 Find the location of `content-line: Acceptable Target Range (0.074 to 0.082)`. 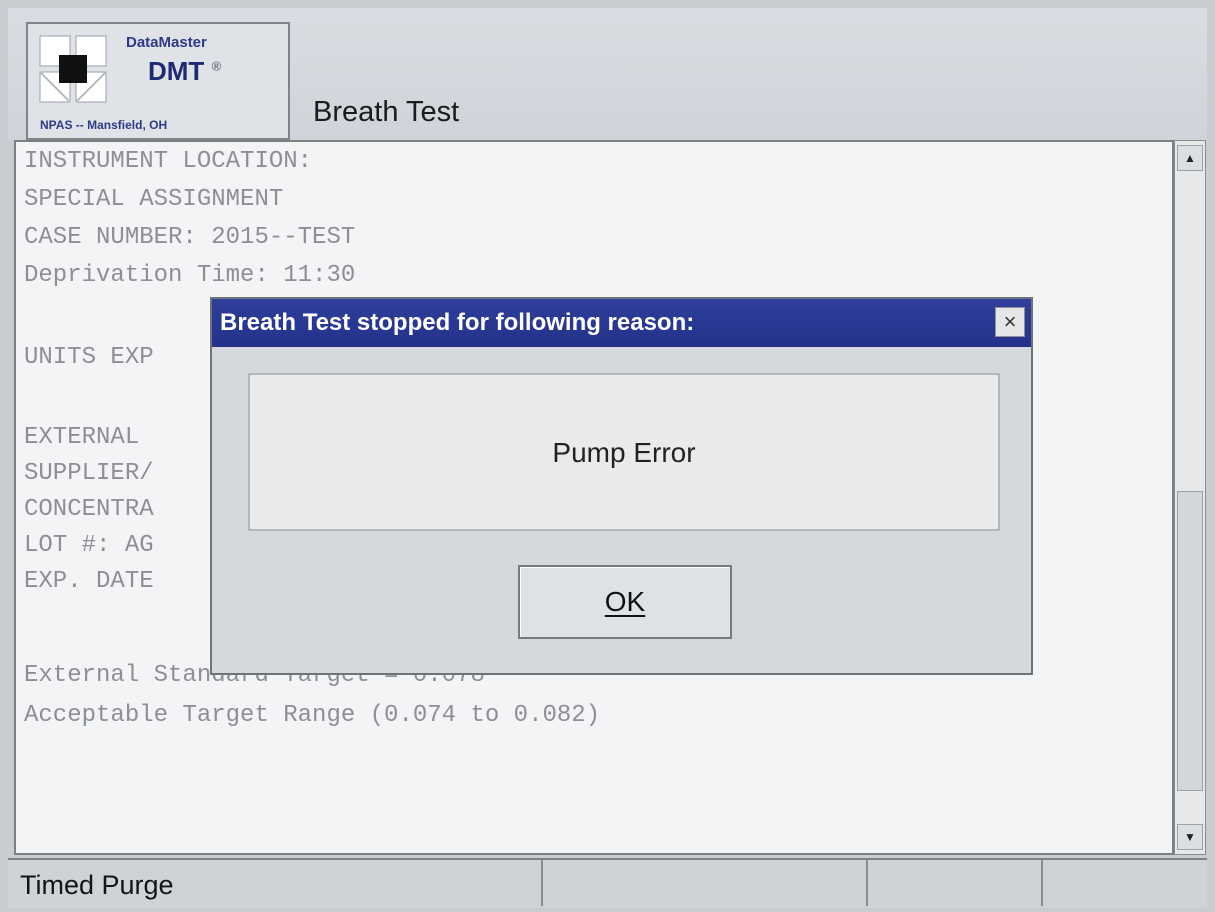

content-line: Acceptable Target Range (0.074 to 0.082) is located at coordinates (312, 715).